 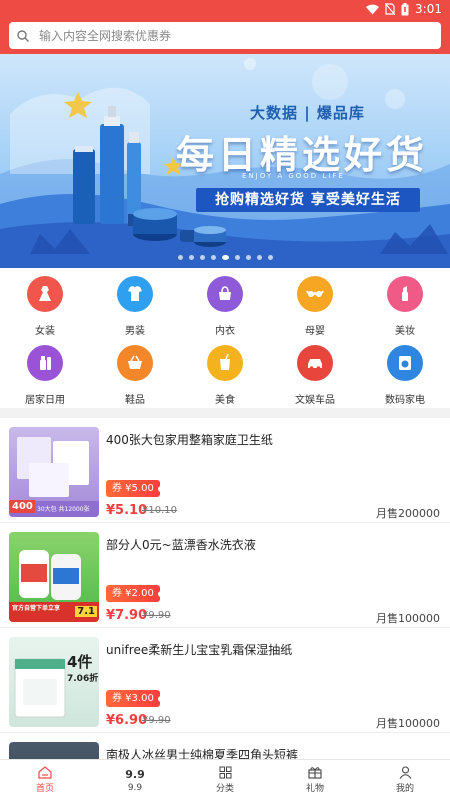 I want to click on thumb-badge: 7.1, so click(x=86, y=611).